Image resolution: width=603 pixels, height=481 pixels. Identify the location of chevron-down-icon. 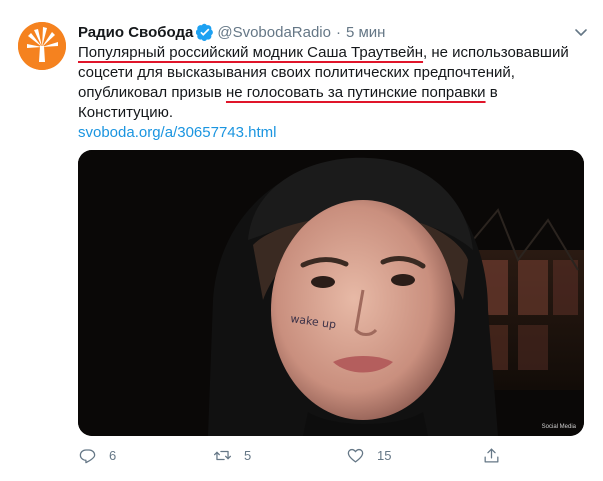
(581, 32).